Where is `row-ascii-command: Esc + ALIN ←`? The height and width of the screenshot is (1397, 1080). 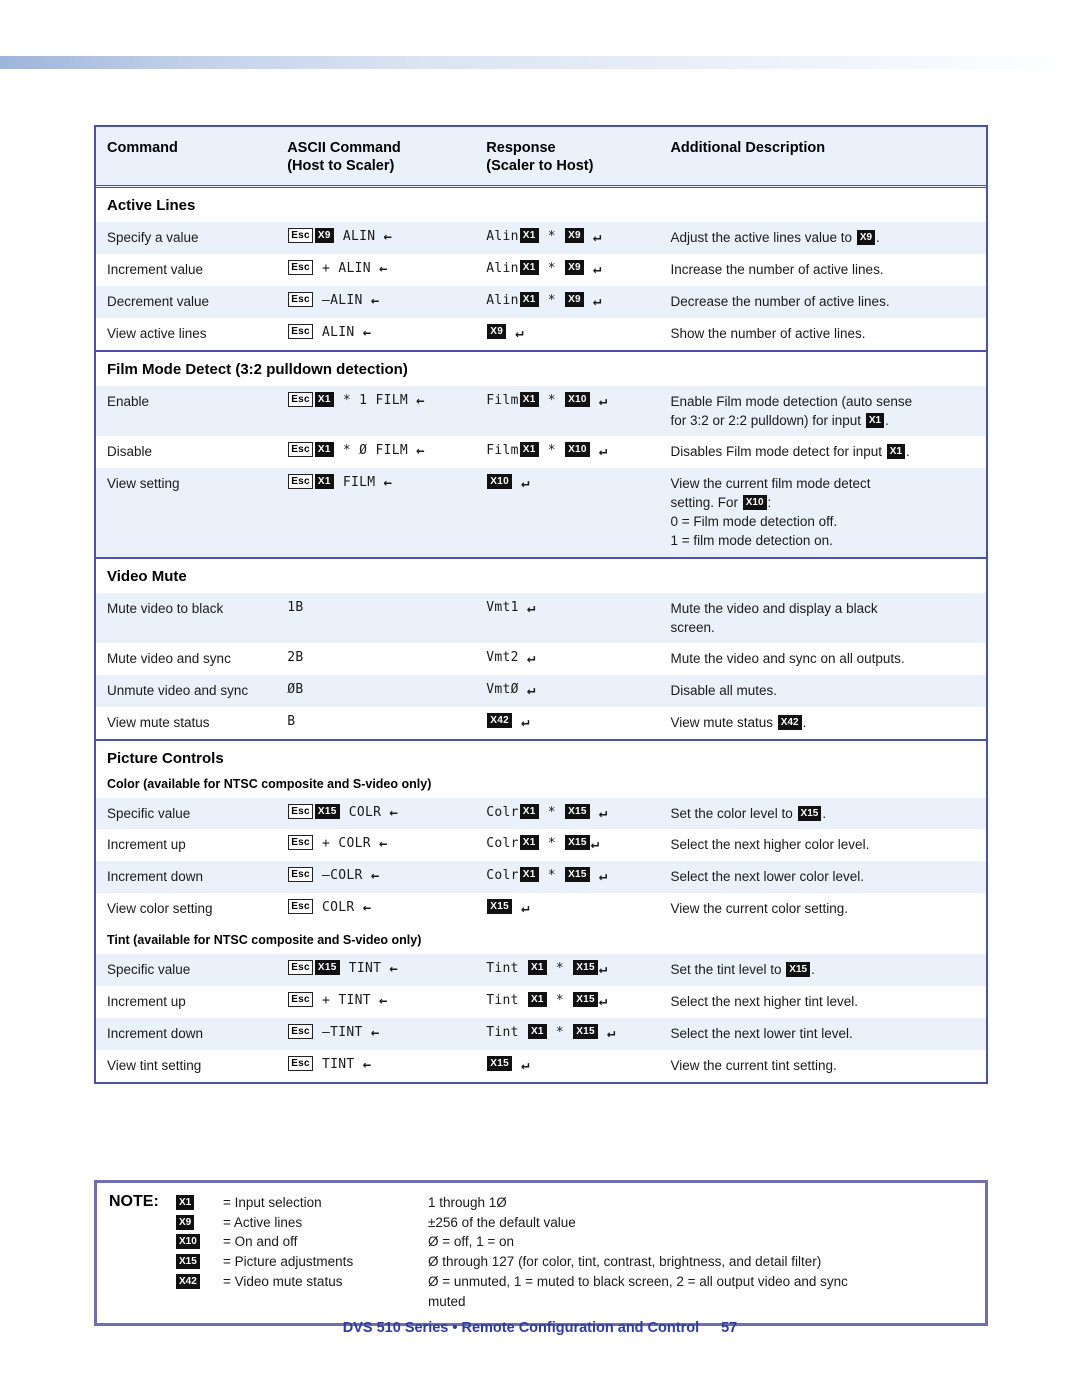
row-ascii-command: Esc + ALIN ← is located at coordinates (386, 270).